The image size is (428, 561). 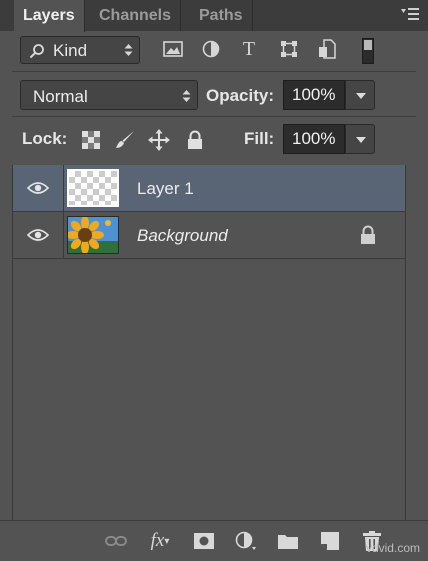 I want to click on lock-label: Lock:, so click(x=45, y=138).